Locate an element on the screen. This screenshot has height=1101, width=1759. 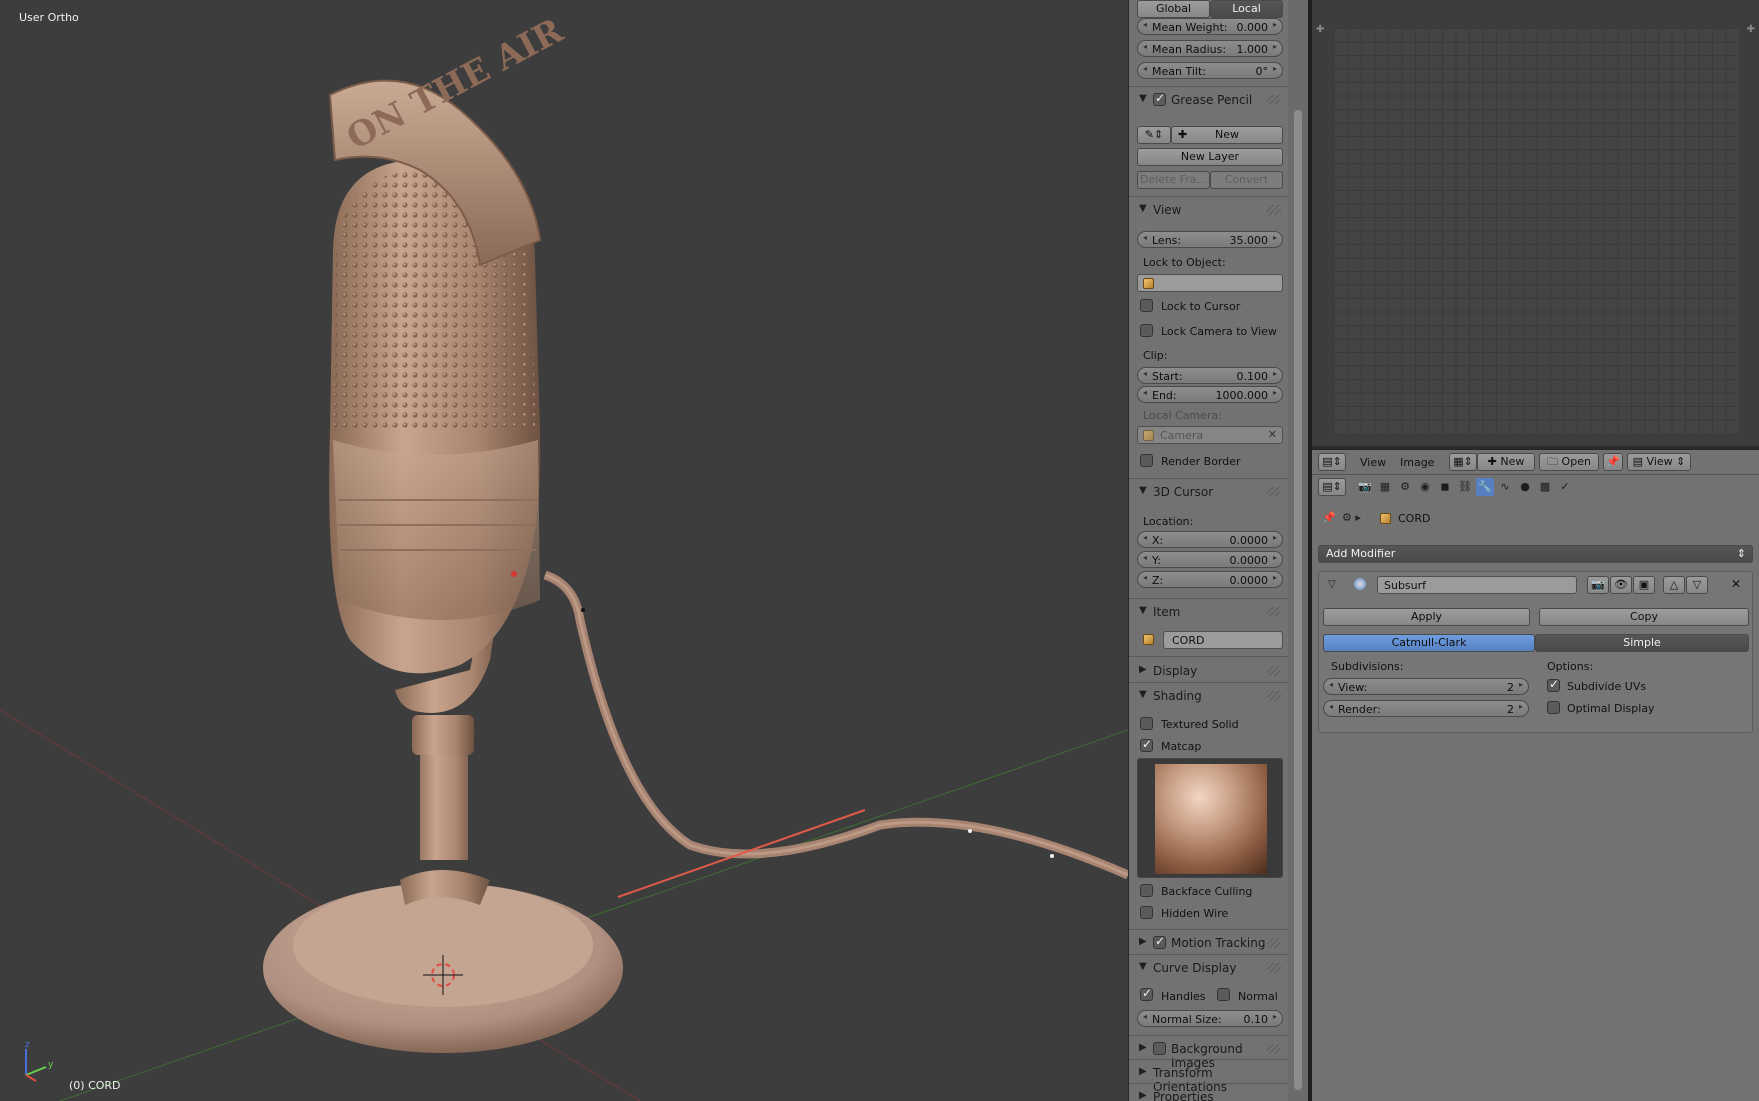
clip-label: Clip: is located at coordinates (1155, 355).